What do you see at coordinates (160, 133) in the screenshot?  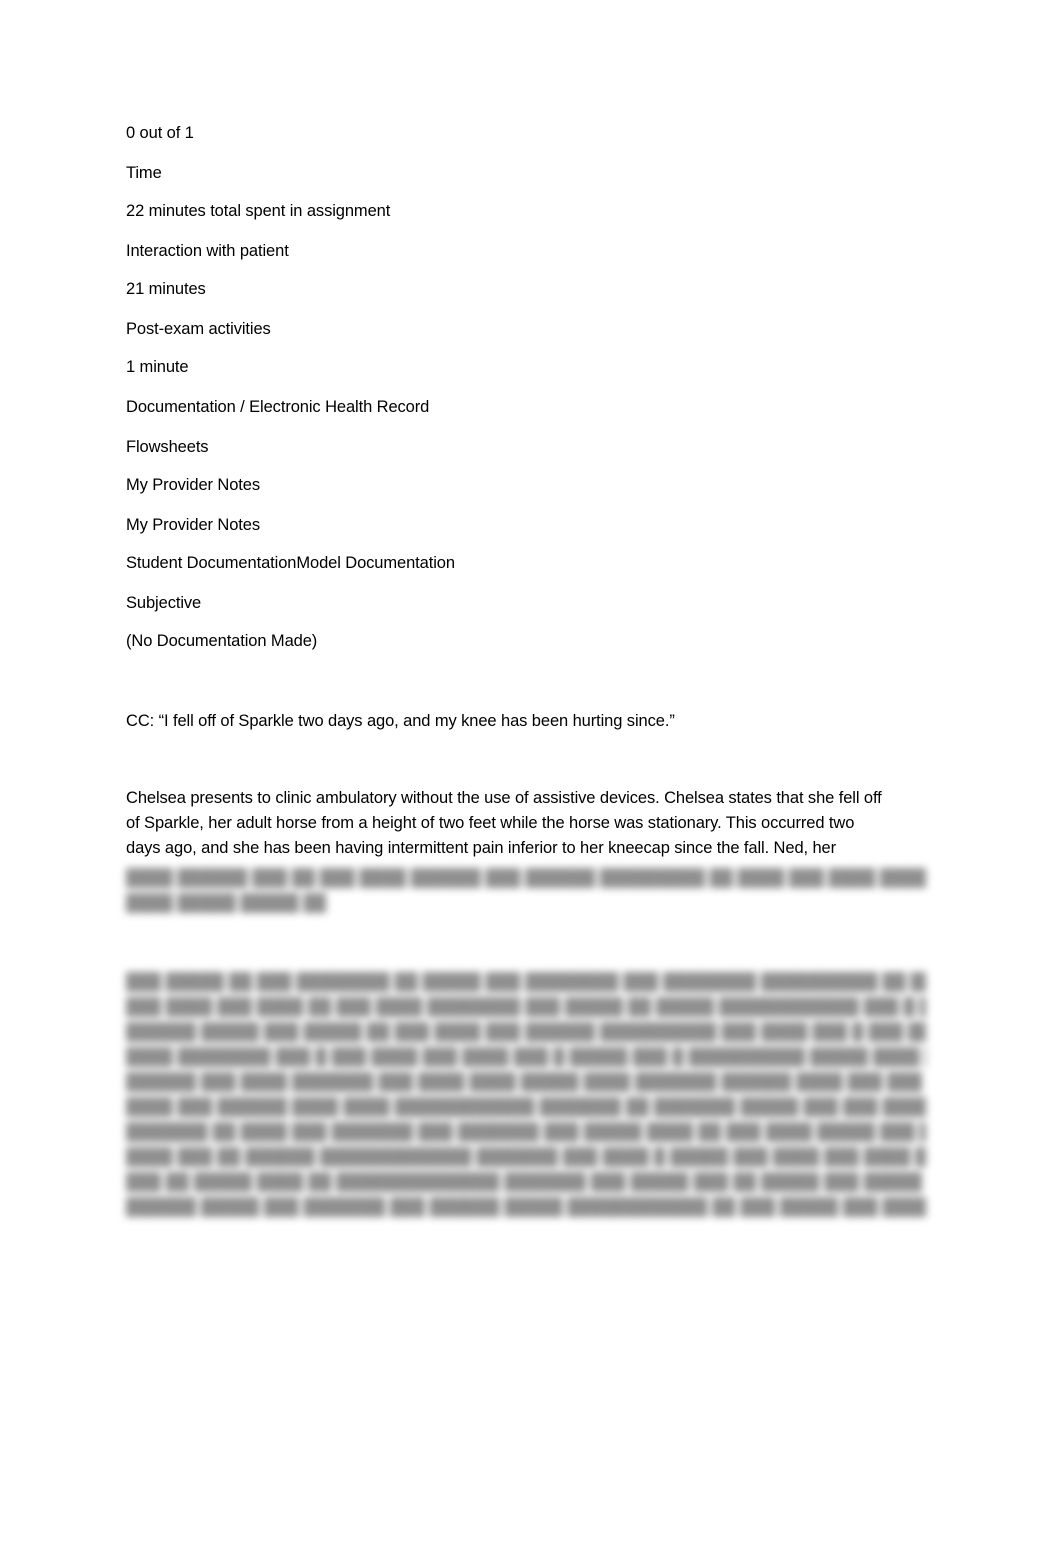 I see `score-text: 0 out of 1` at bounding box center [160, 133].